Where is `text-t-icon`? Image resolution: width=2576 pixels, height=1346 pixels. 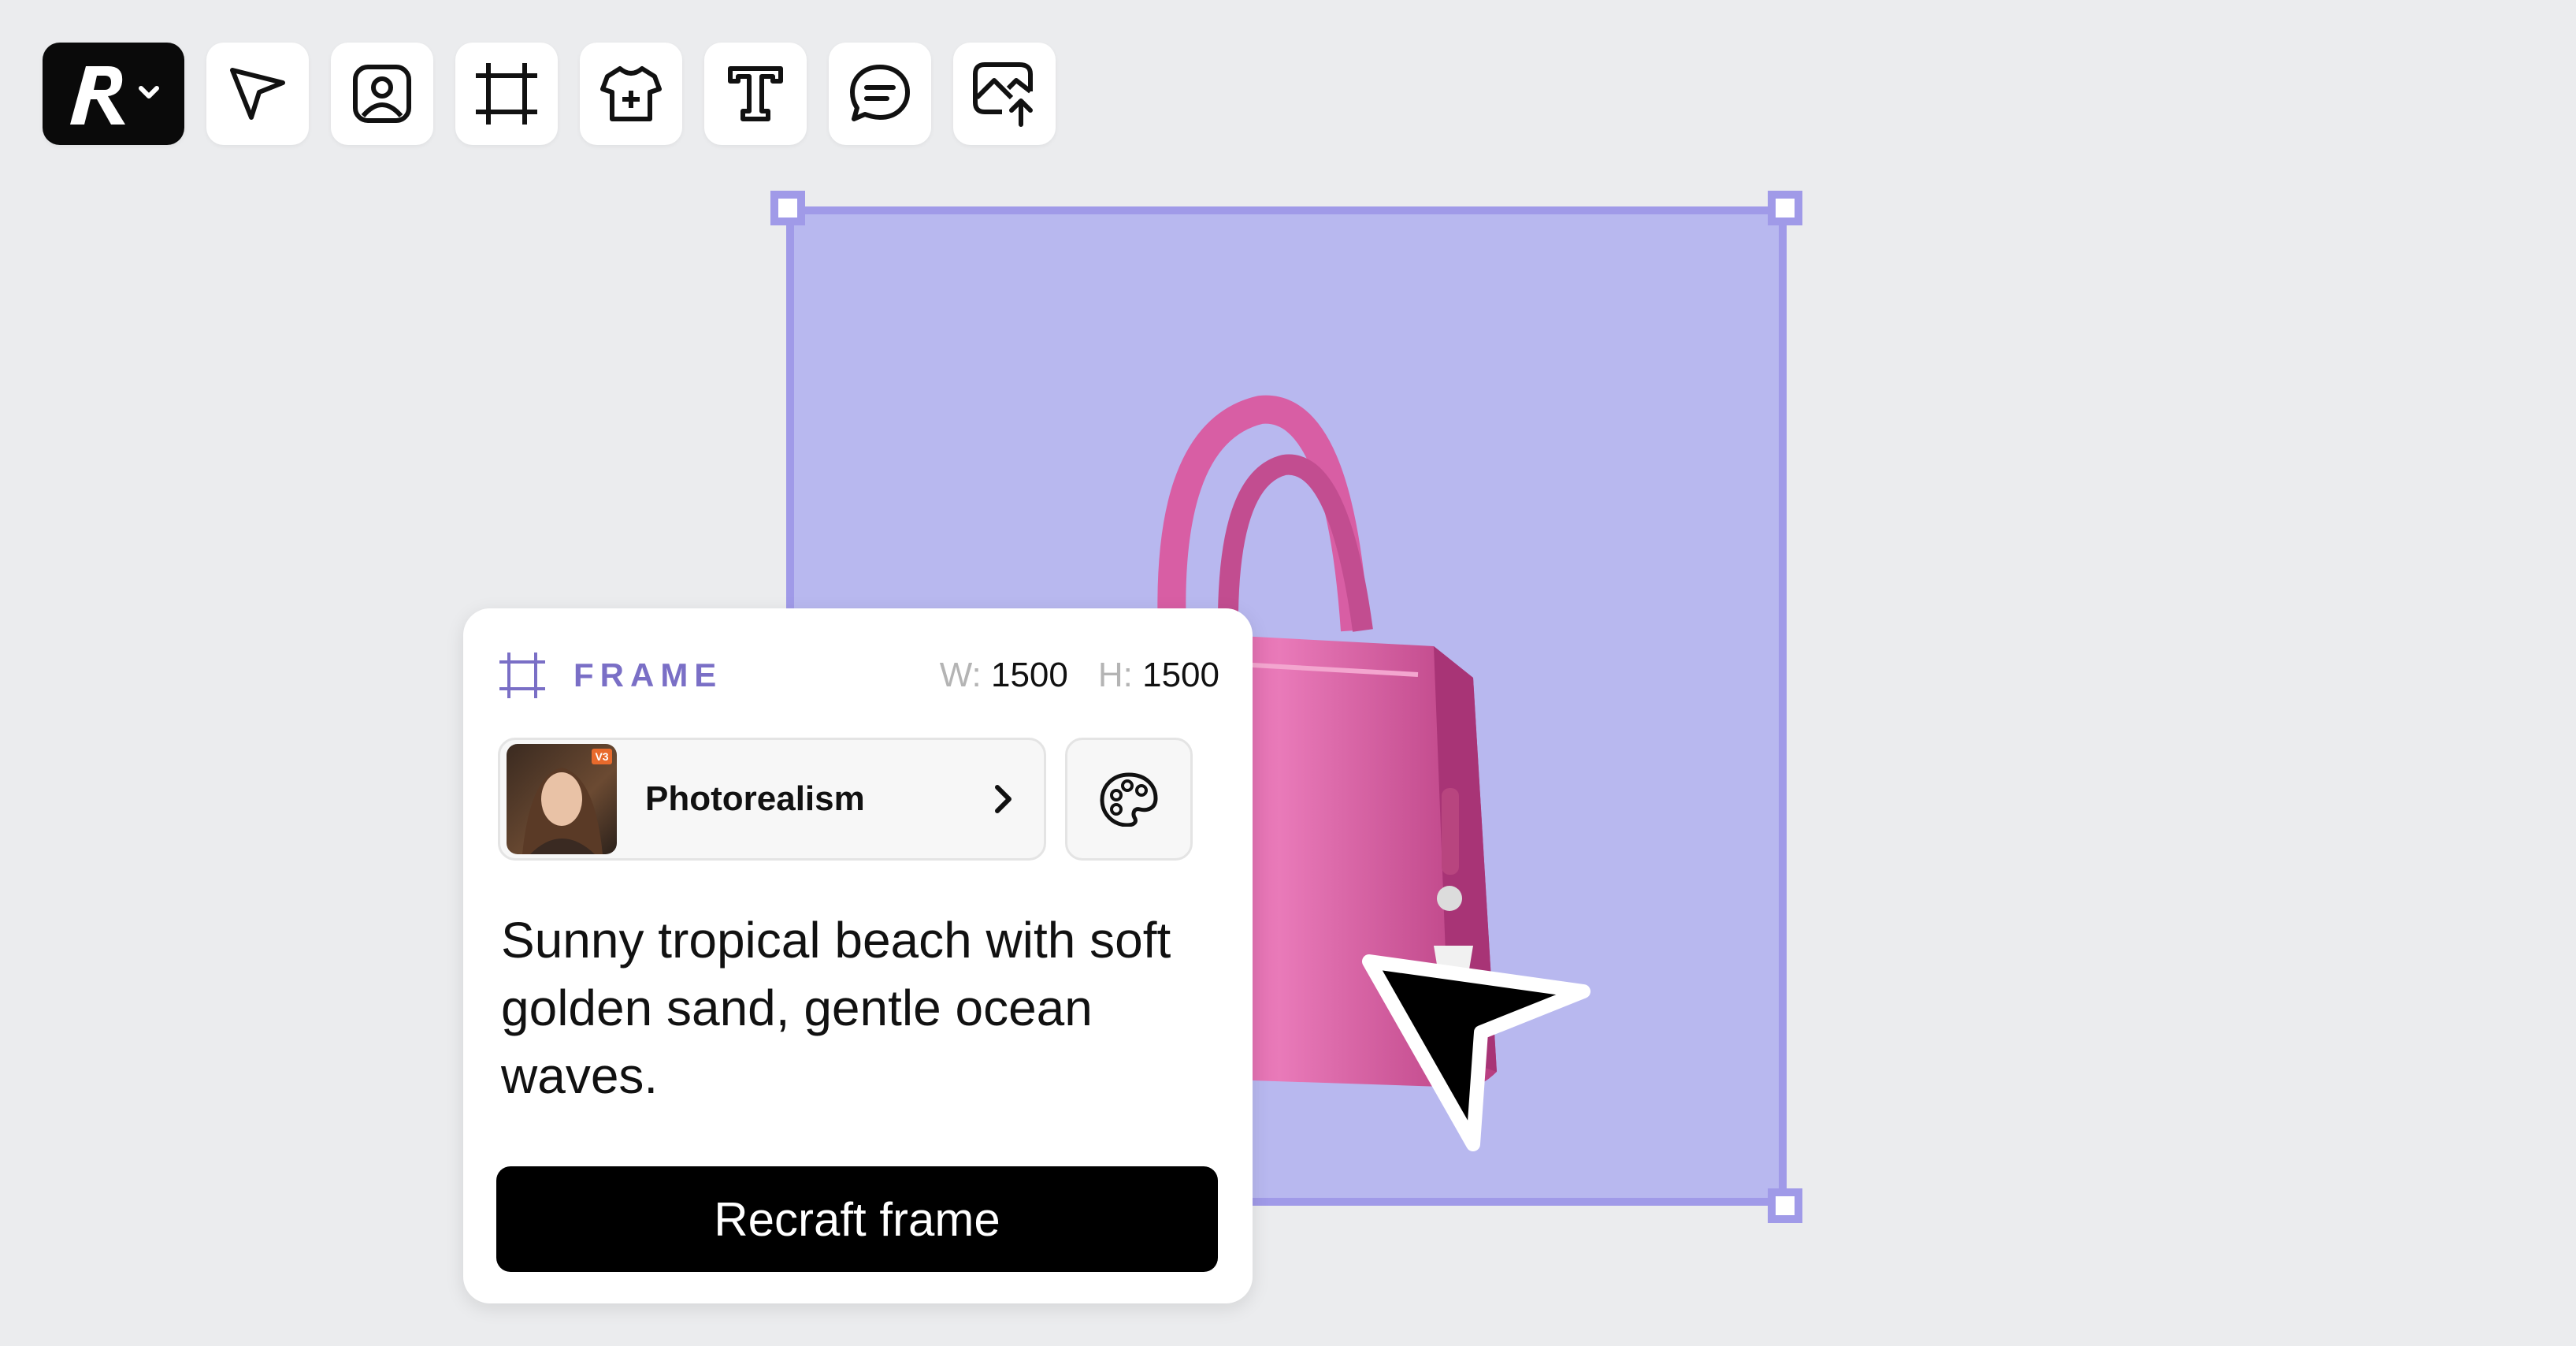 text-t-icon is located at coordinates (755, 93).